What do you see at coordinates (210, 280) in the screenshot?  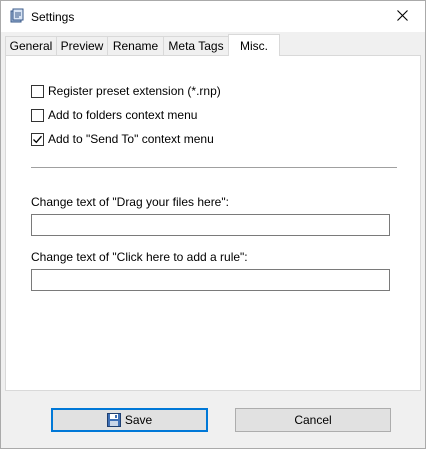 I see `click-text-input` at bounding box center [210, 280].